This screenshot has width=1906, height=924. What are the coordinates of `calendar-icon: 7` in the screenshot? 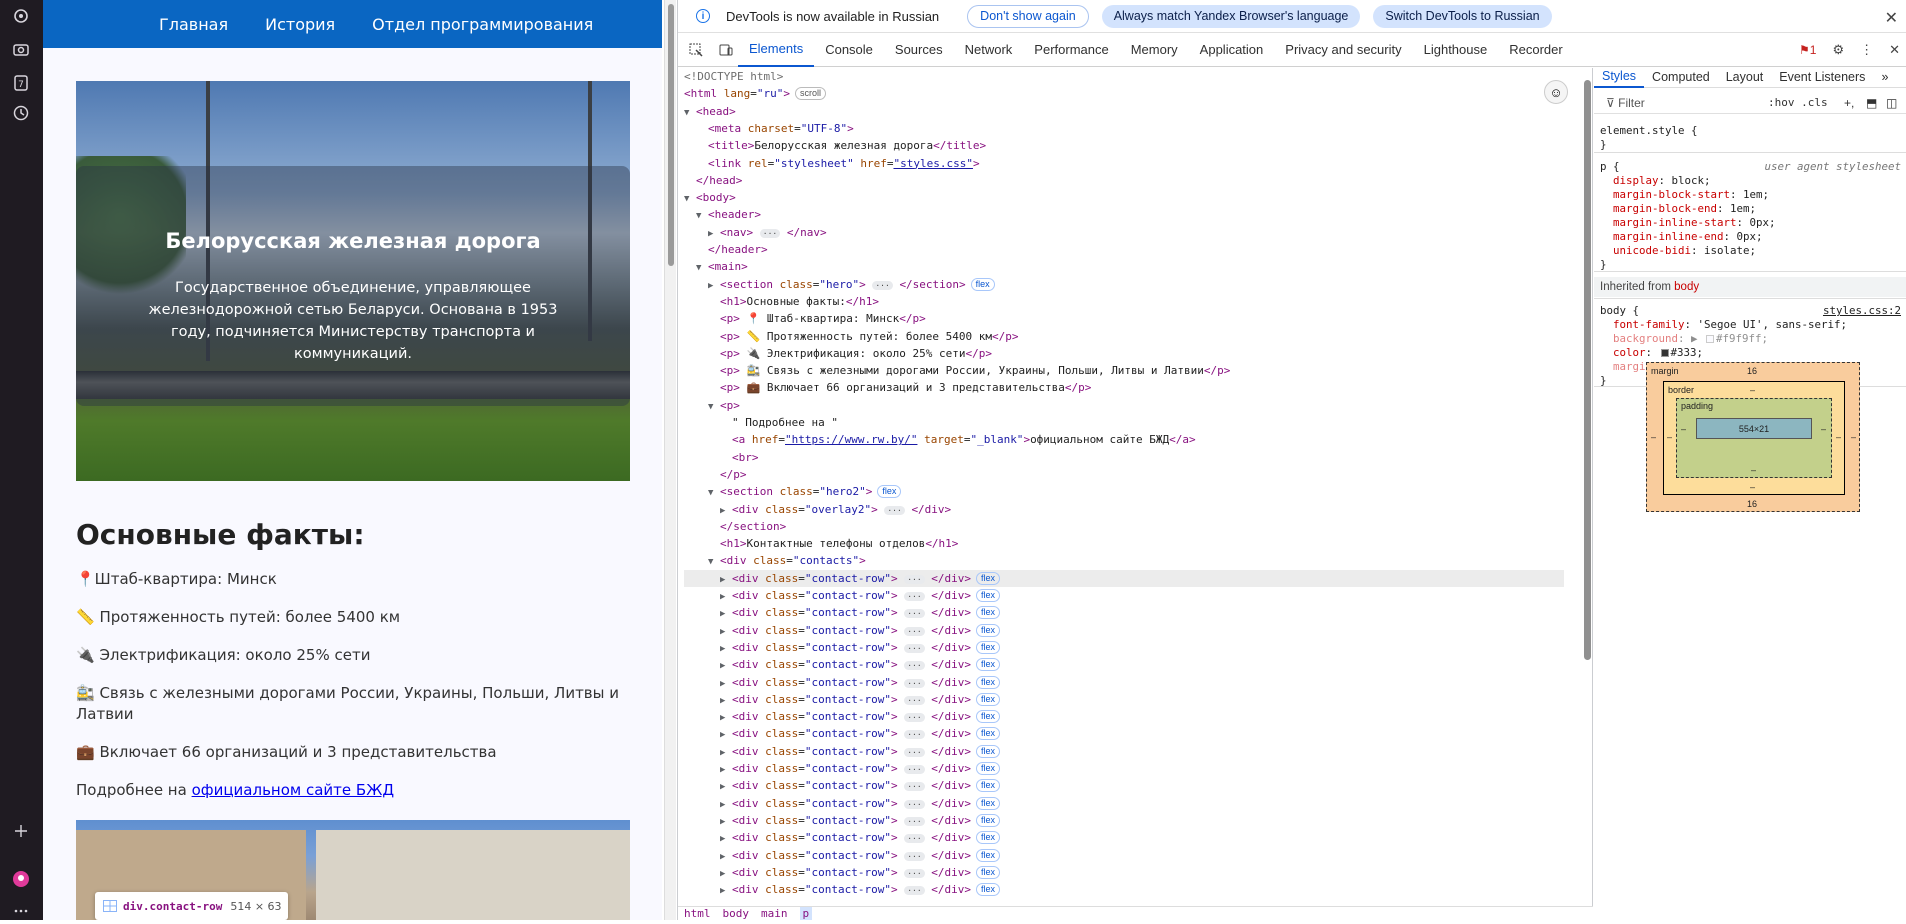 It's located at (21, 83).